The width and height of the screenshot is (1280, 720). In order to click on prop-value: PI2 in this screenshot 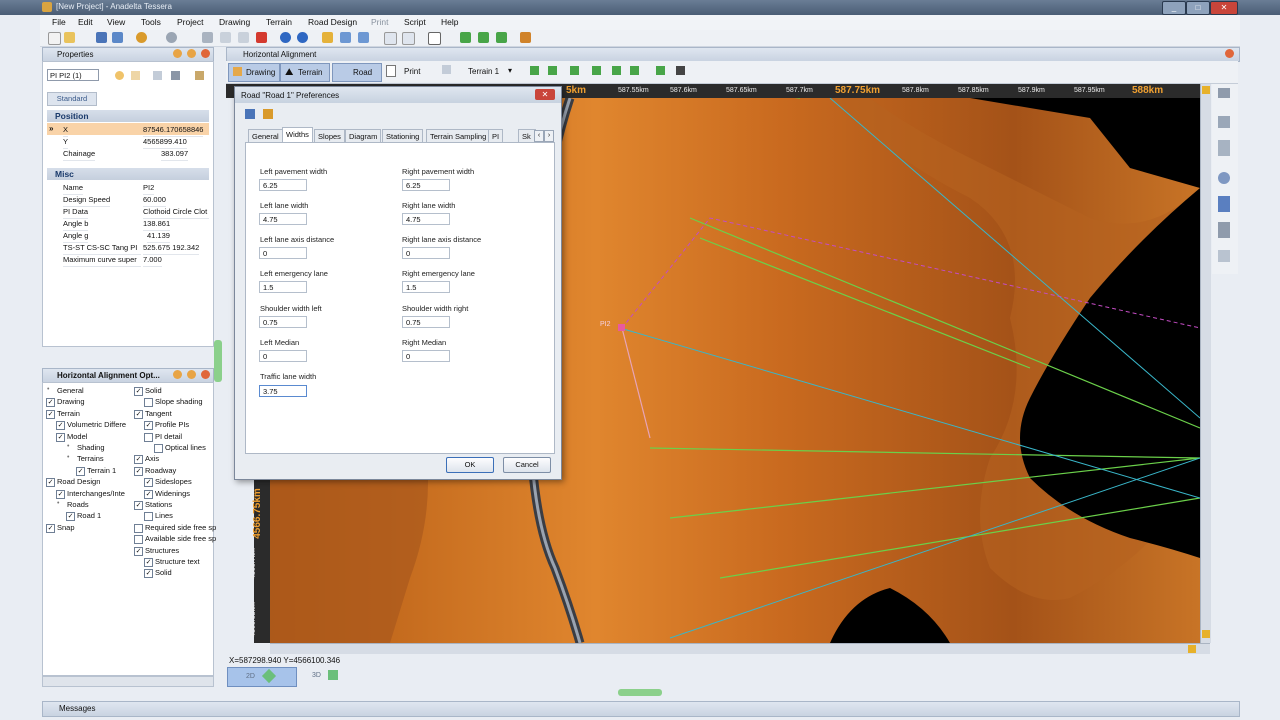, I will do `click(149, 189)`.